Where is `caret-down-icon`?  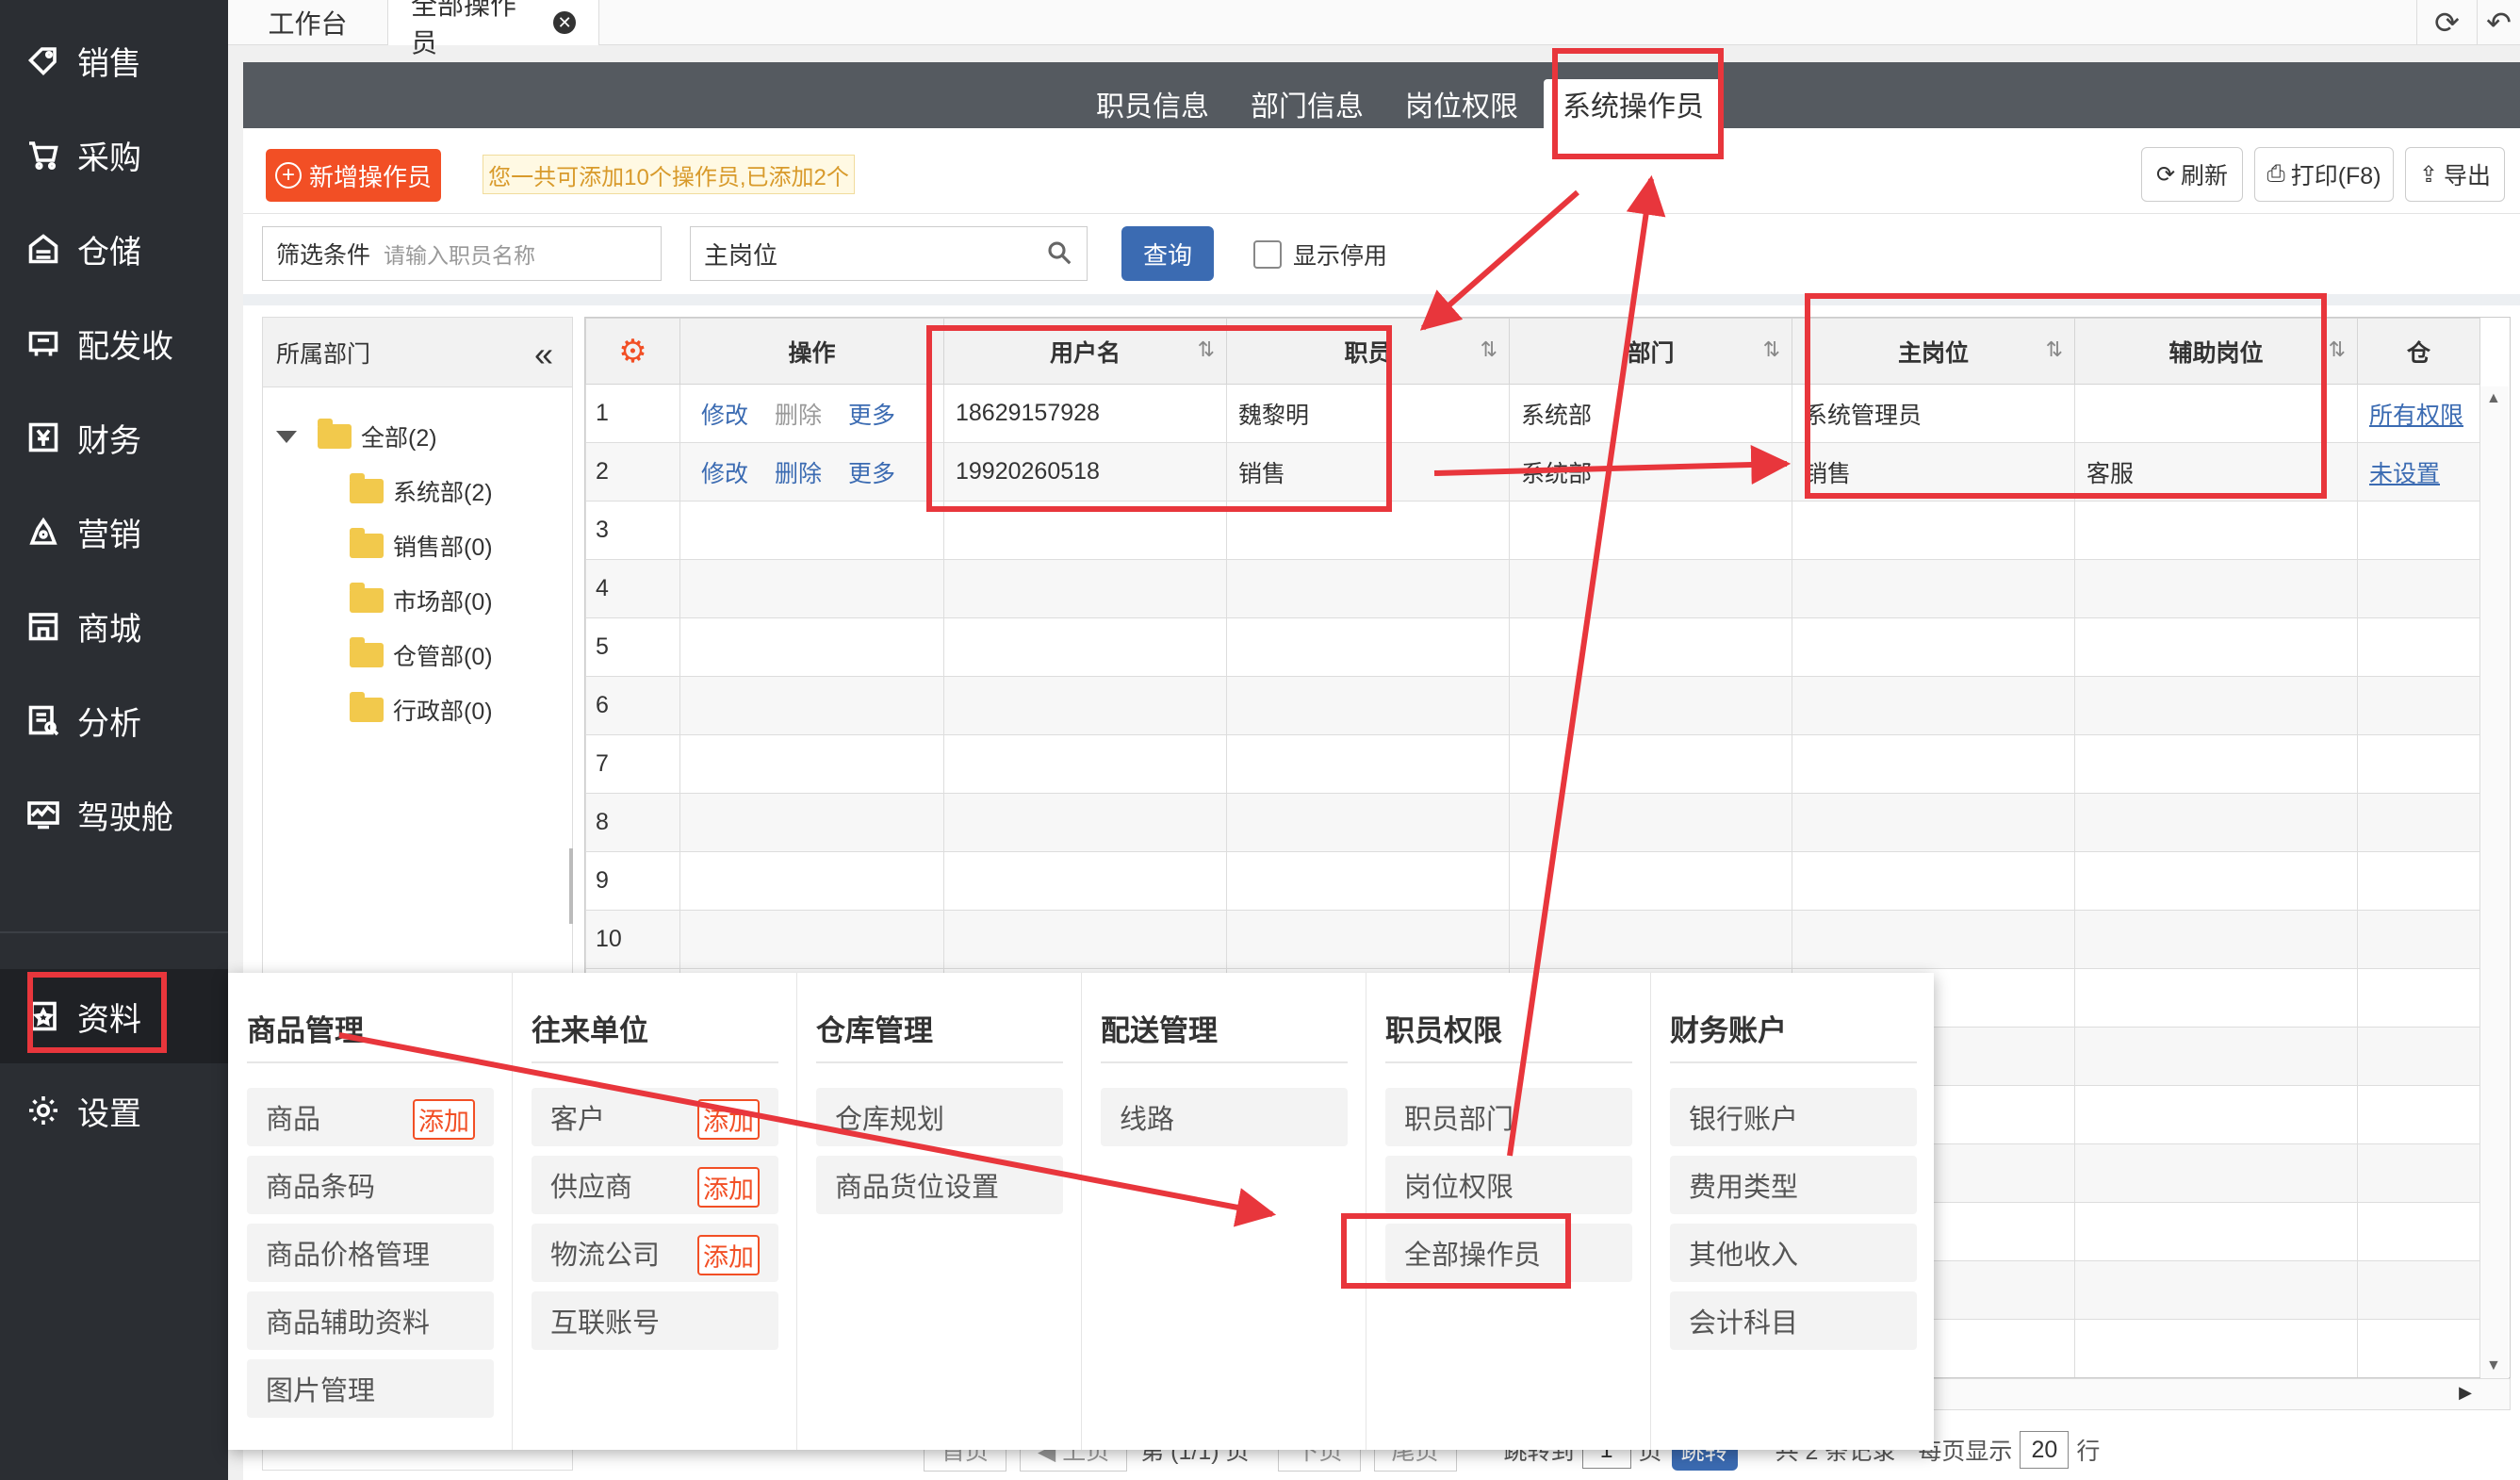 caret-down-icon is located at coordinates (286, 436).